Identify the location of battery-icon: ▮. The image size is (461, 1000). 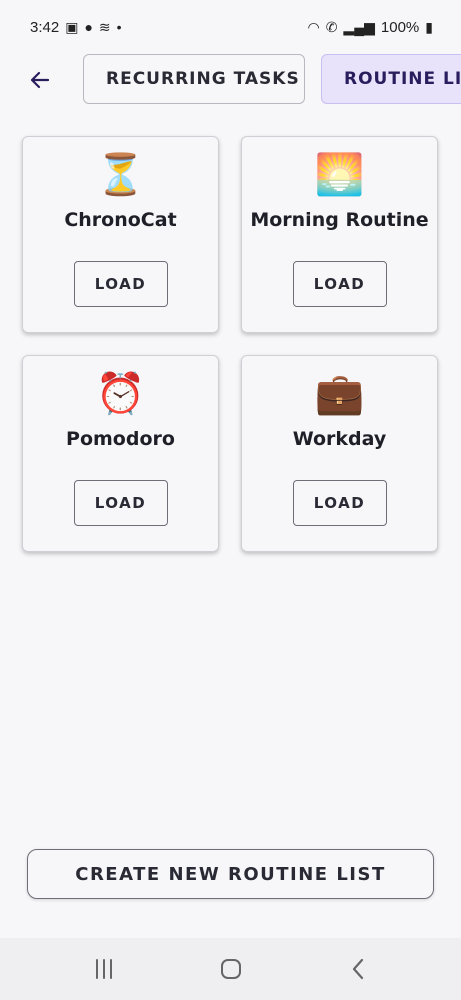
(429, 27).